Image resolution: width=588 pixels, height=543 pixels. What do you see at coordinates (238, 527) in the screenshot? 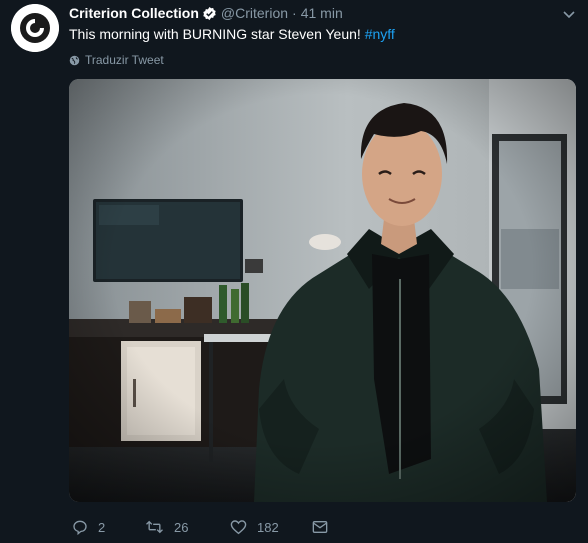
I see `heart-icon` at bounding box center [238, 527].